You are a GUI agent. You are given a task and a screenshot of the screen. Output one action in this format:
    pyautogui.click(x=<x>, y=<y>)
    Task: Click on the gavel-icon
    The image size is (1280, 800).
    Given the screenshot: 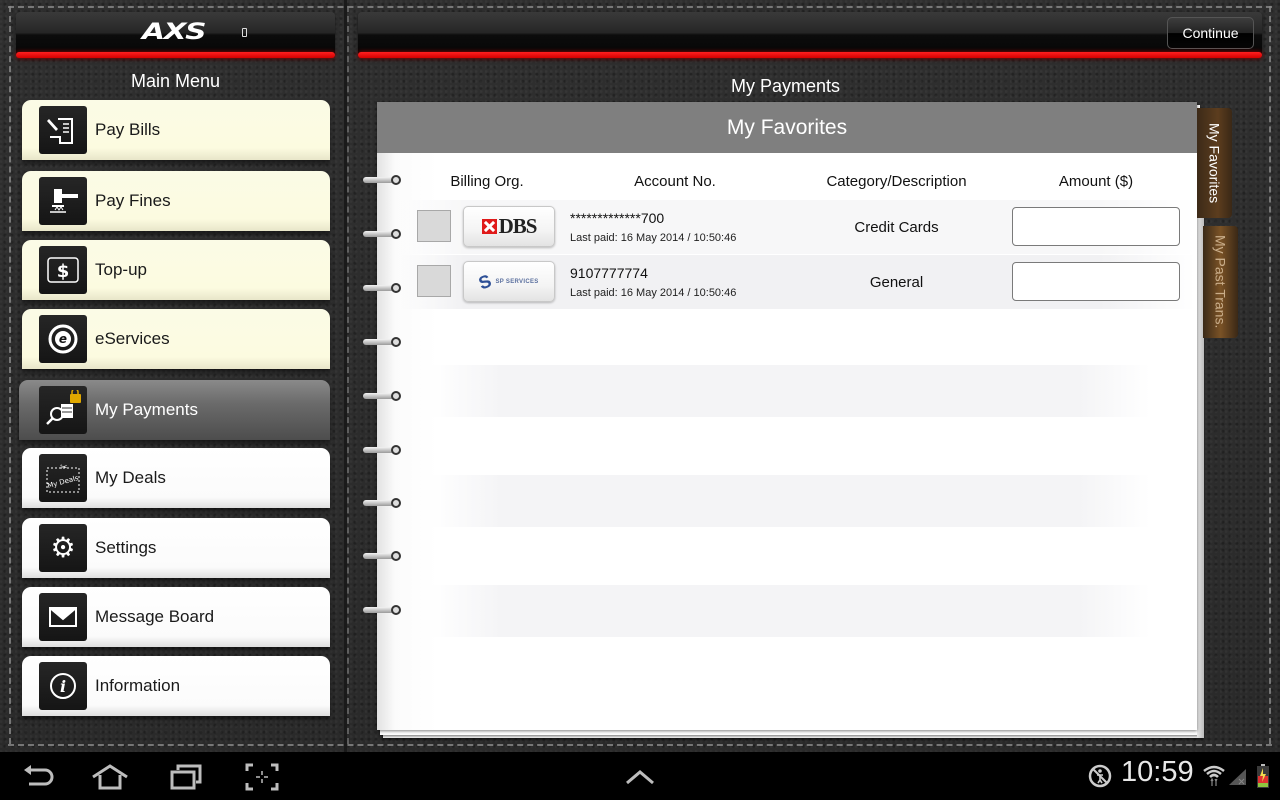 What is the action you would take?
    pyautogui.click(x=63, y=201)
    